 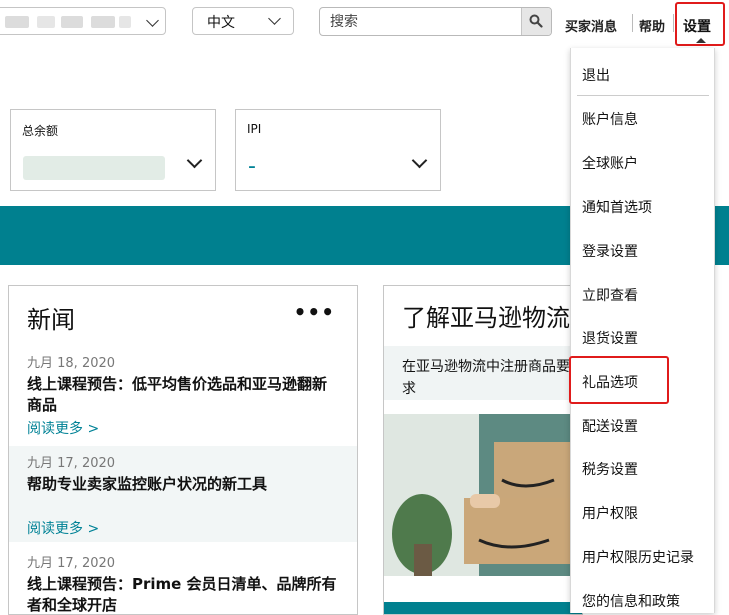 I want to click on menu-divider, so click(x=643, y=95).